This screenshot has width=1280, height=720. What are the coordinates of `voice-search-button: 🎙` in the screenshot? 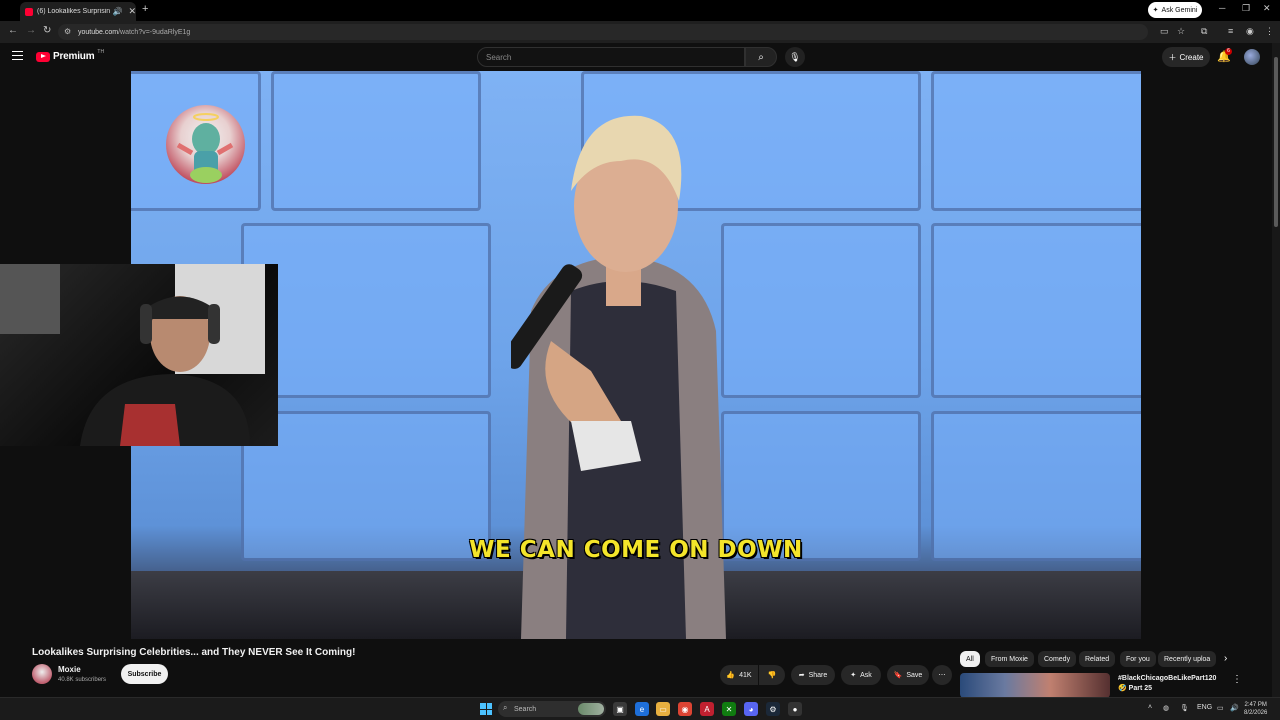 It's located at (795, 57).